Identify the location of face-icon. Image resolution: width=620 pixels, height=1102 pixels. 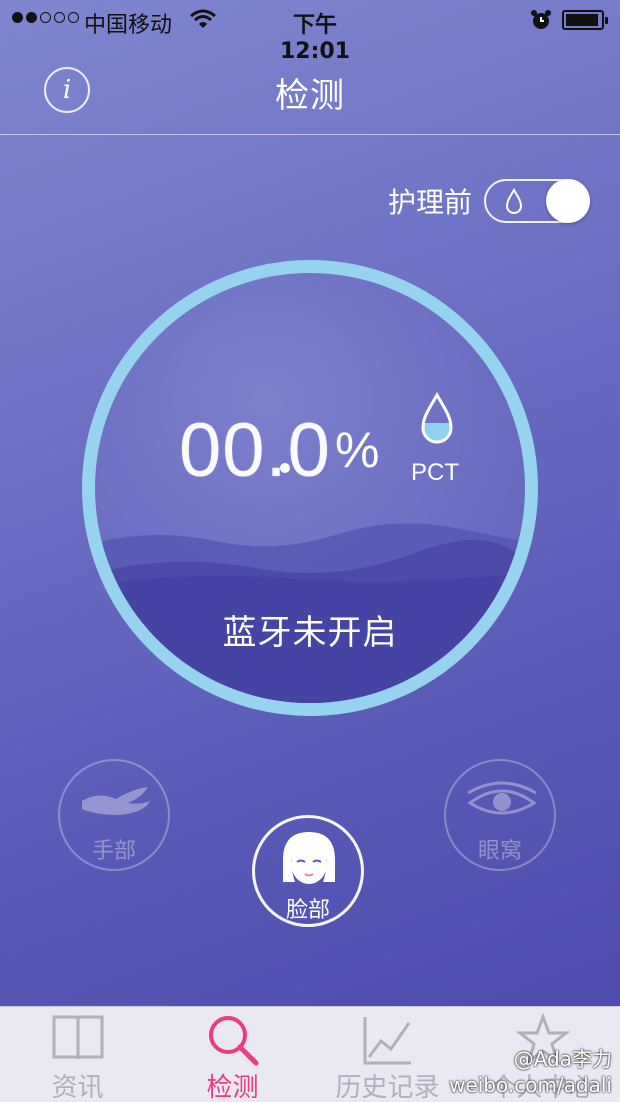
(309, 858).